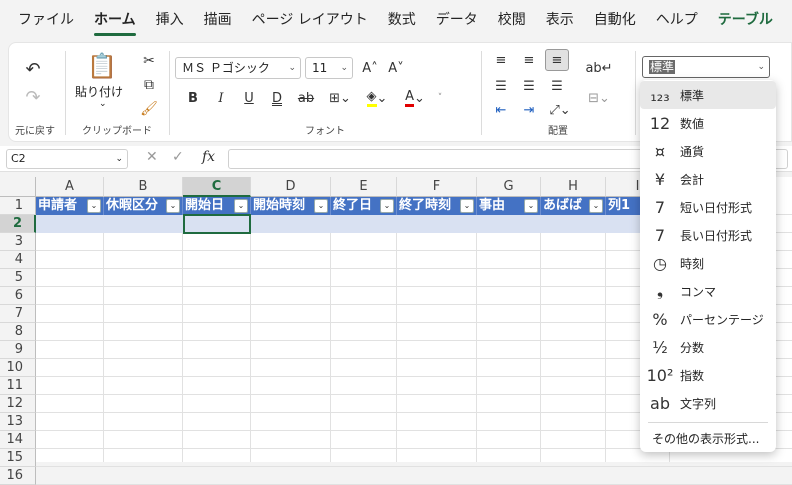 Image resolution: width=792 pixels, height=485 pixels. What do you see at coordinates (708, 319) in the screenshot?
I see `number-format-option: % パーセンテージ` at bounding box center [708, 319].